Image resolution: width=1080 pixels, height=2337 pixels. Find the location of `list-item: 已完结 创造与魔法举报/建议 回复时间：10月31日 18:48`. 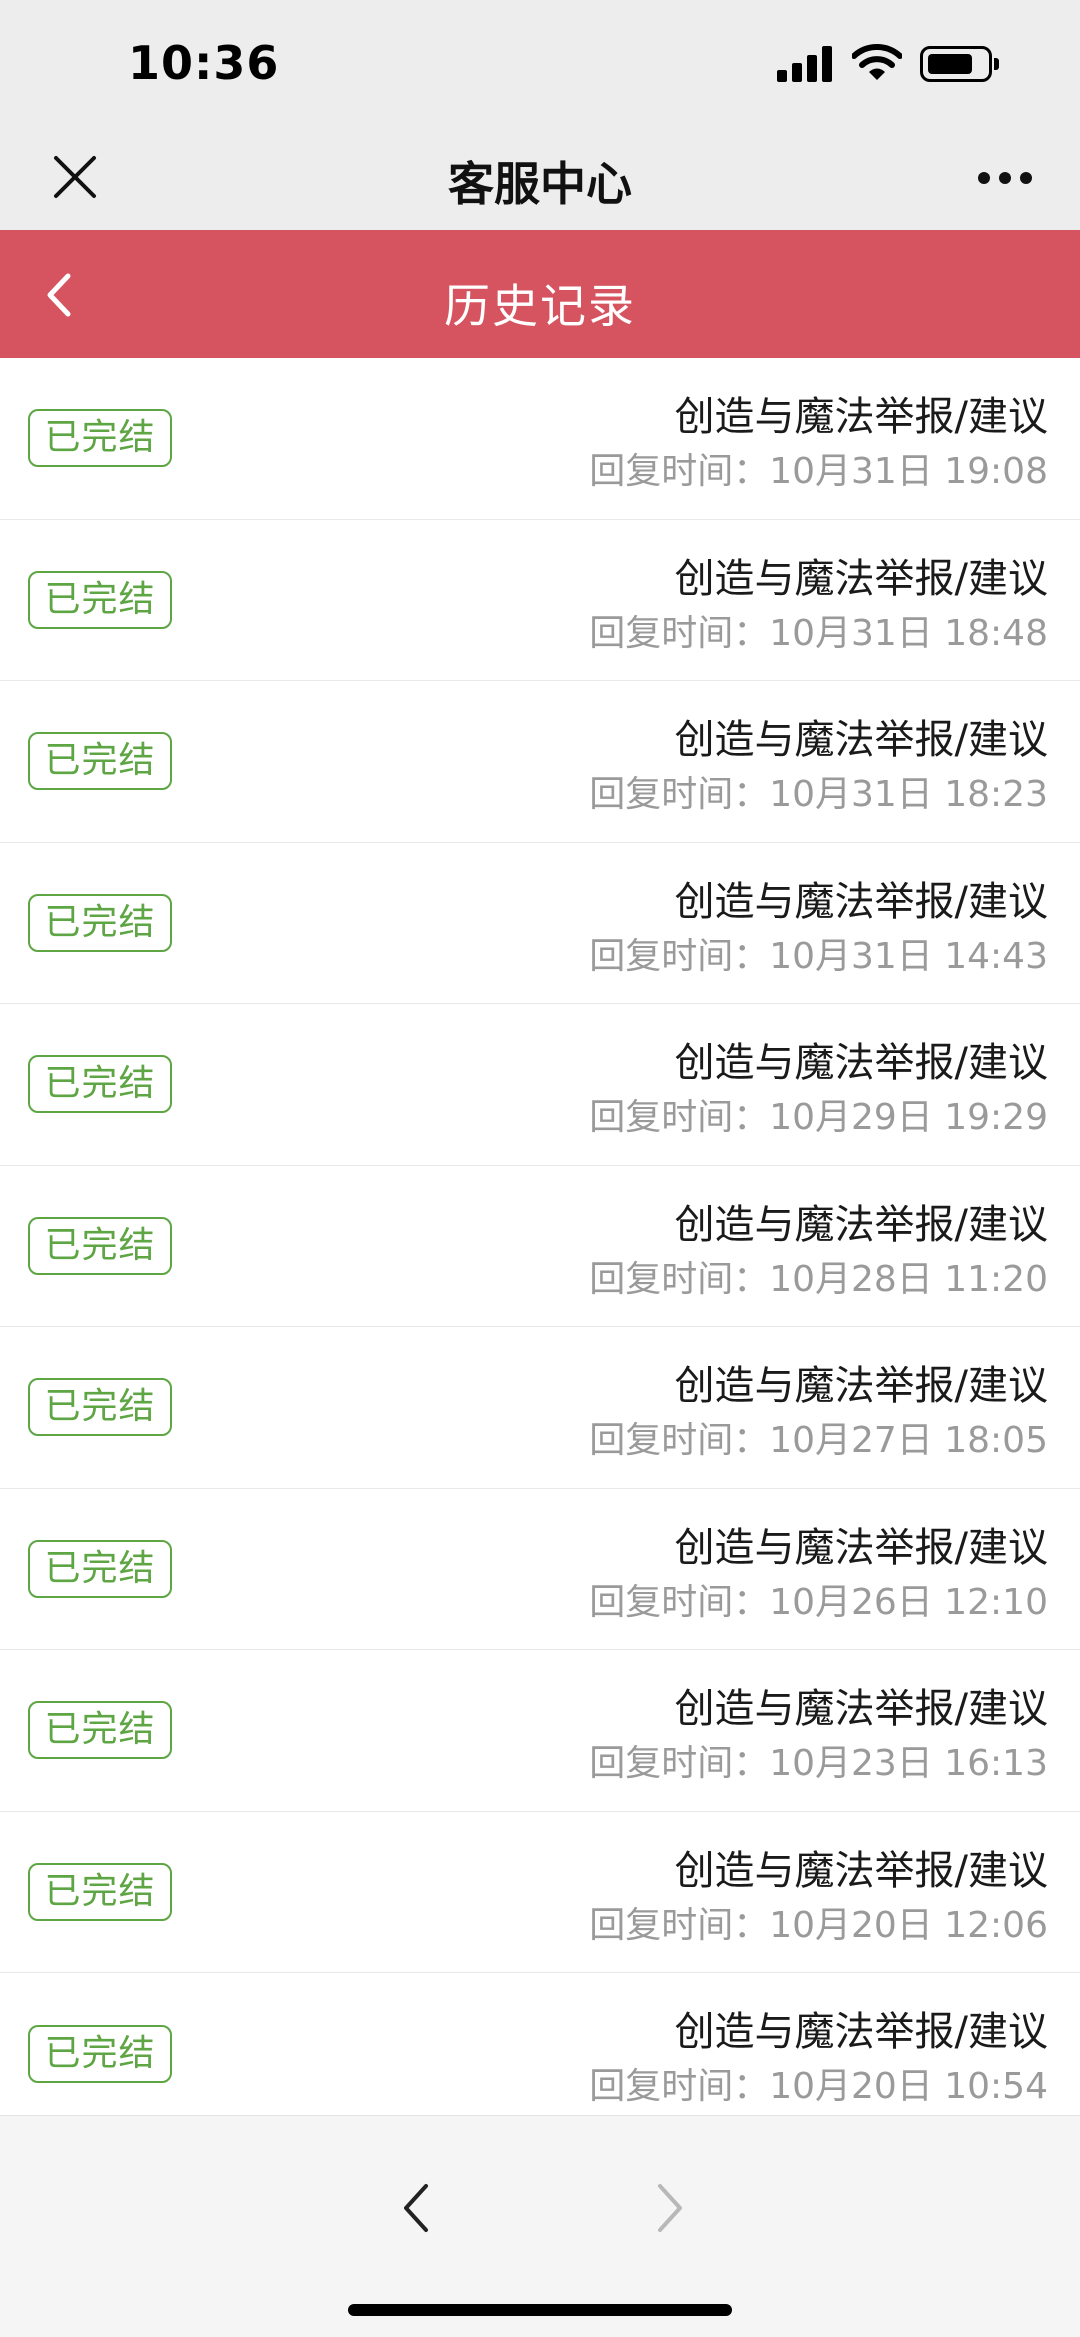

list-item: 已完结 创造与魔法举报/建议 回复时间：10月31日 18:48 is located at coordinates (540, 600).